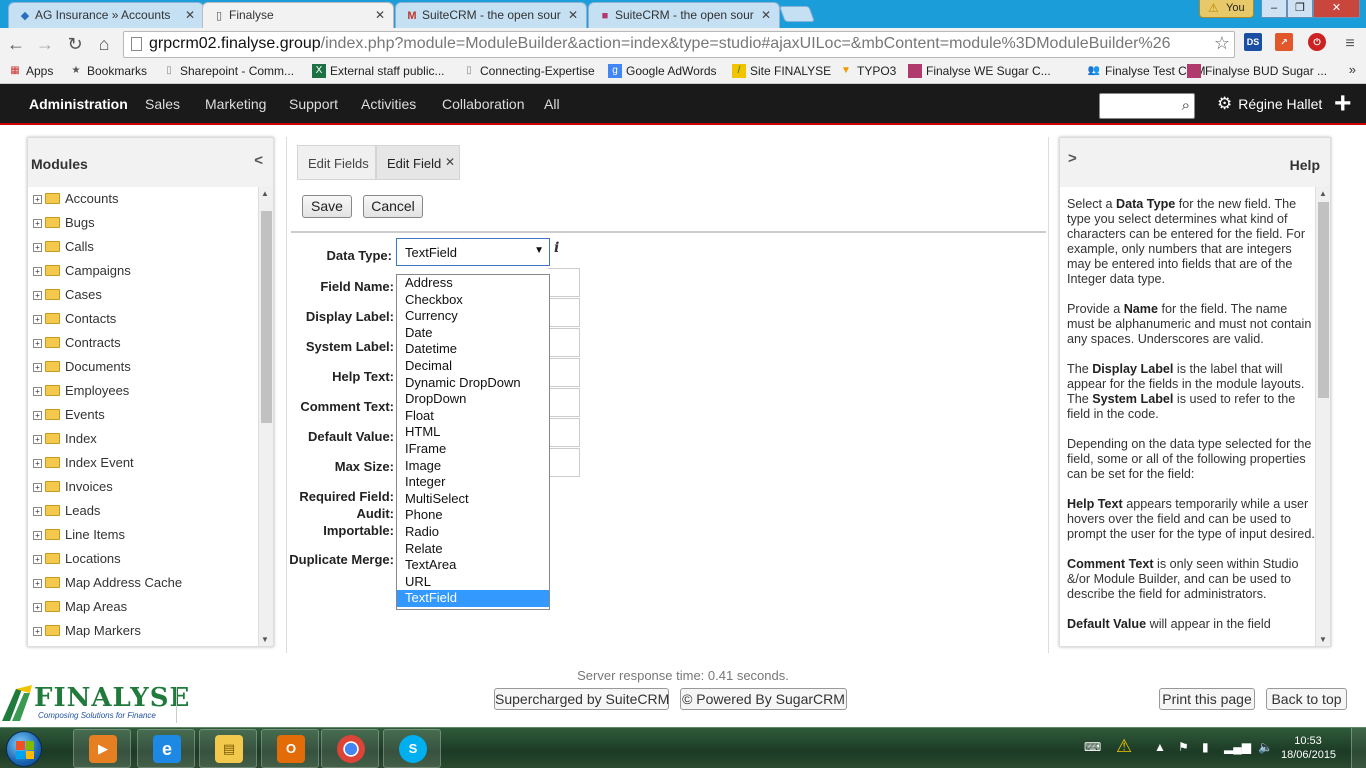  I want to click on bookmark-bookmarks: ★ Bookmarks, so click(108, 72).